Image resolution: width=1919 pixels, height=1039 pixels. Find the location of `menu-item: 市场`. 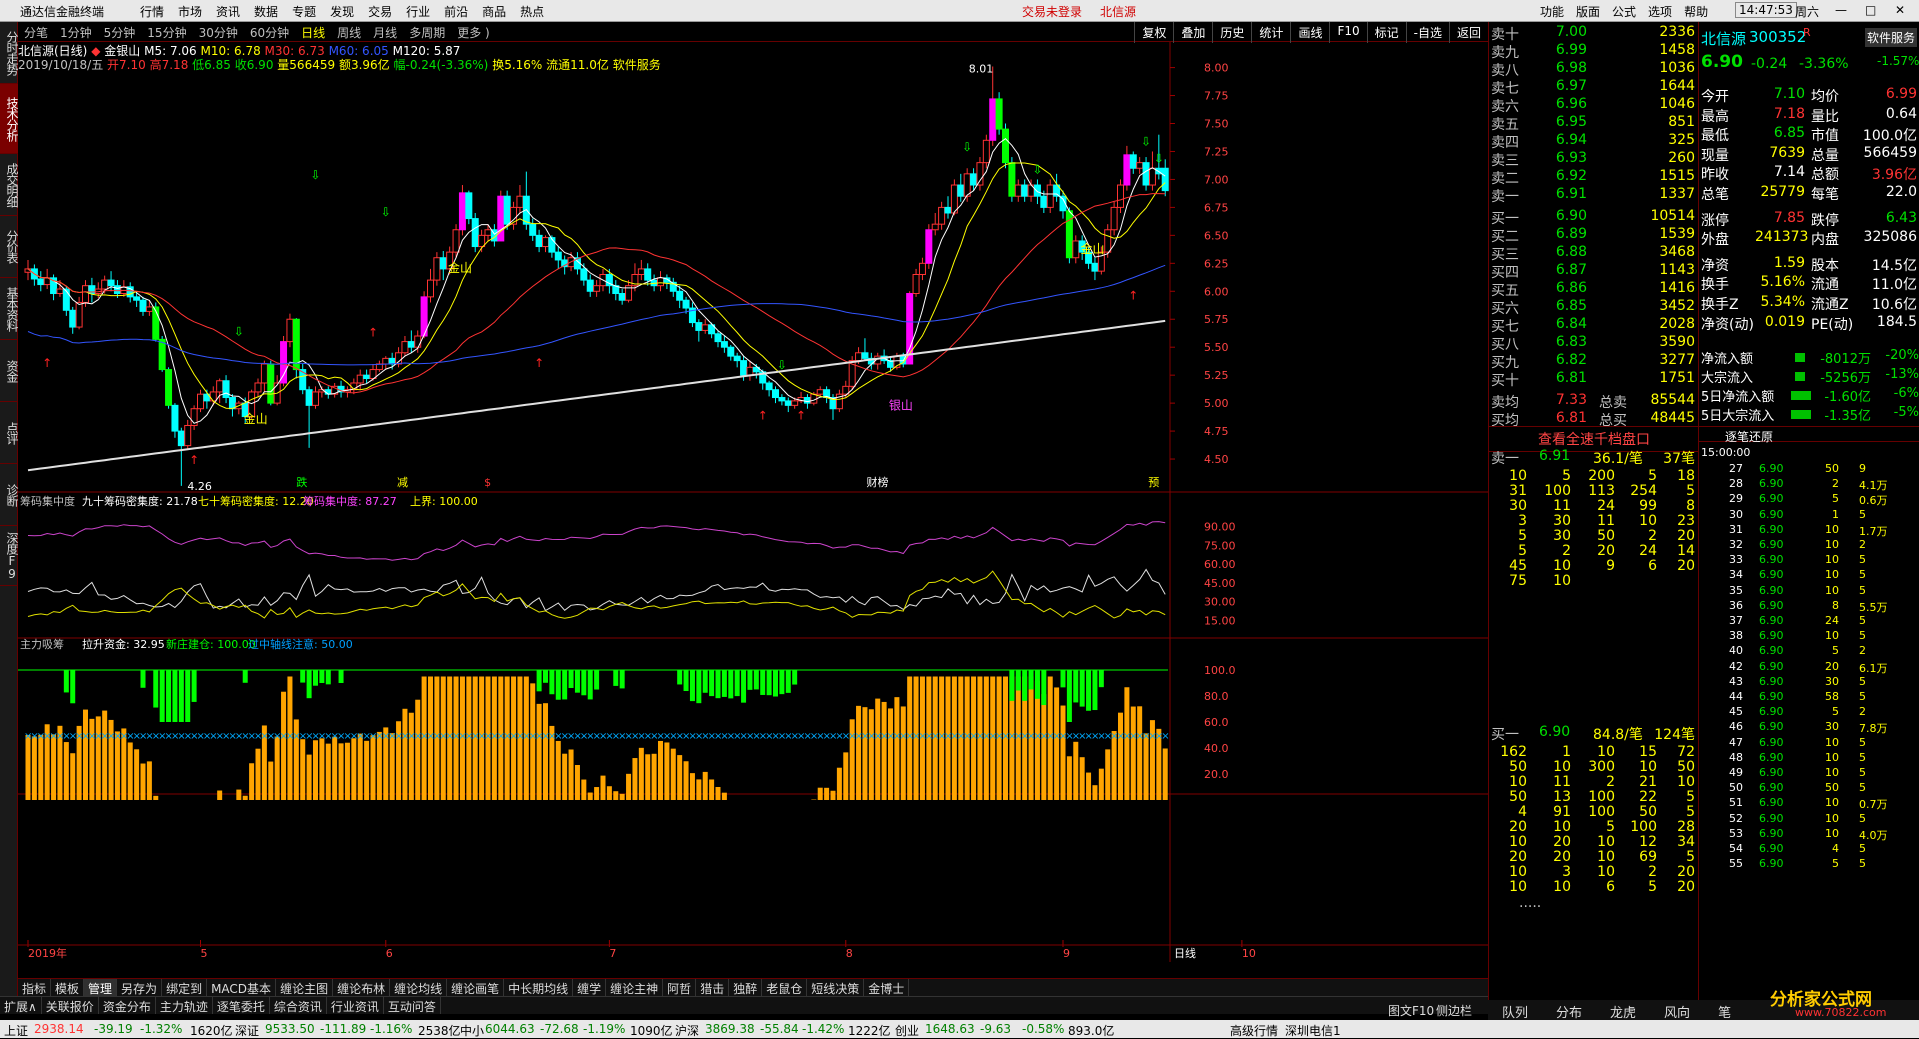

menu-item: 市场 is located at coordinates (190, 11).